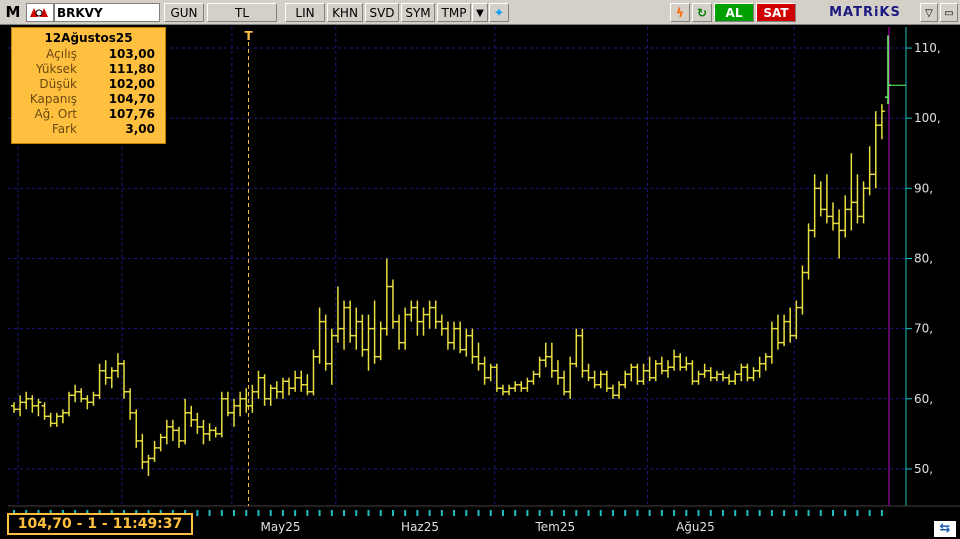  I want to click on info-value: 3,00, so click(140, 129).